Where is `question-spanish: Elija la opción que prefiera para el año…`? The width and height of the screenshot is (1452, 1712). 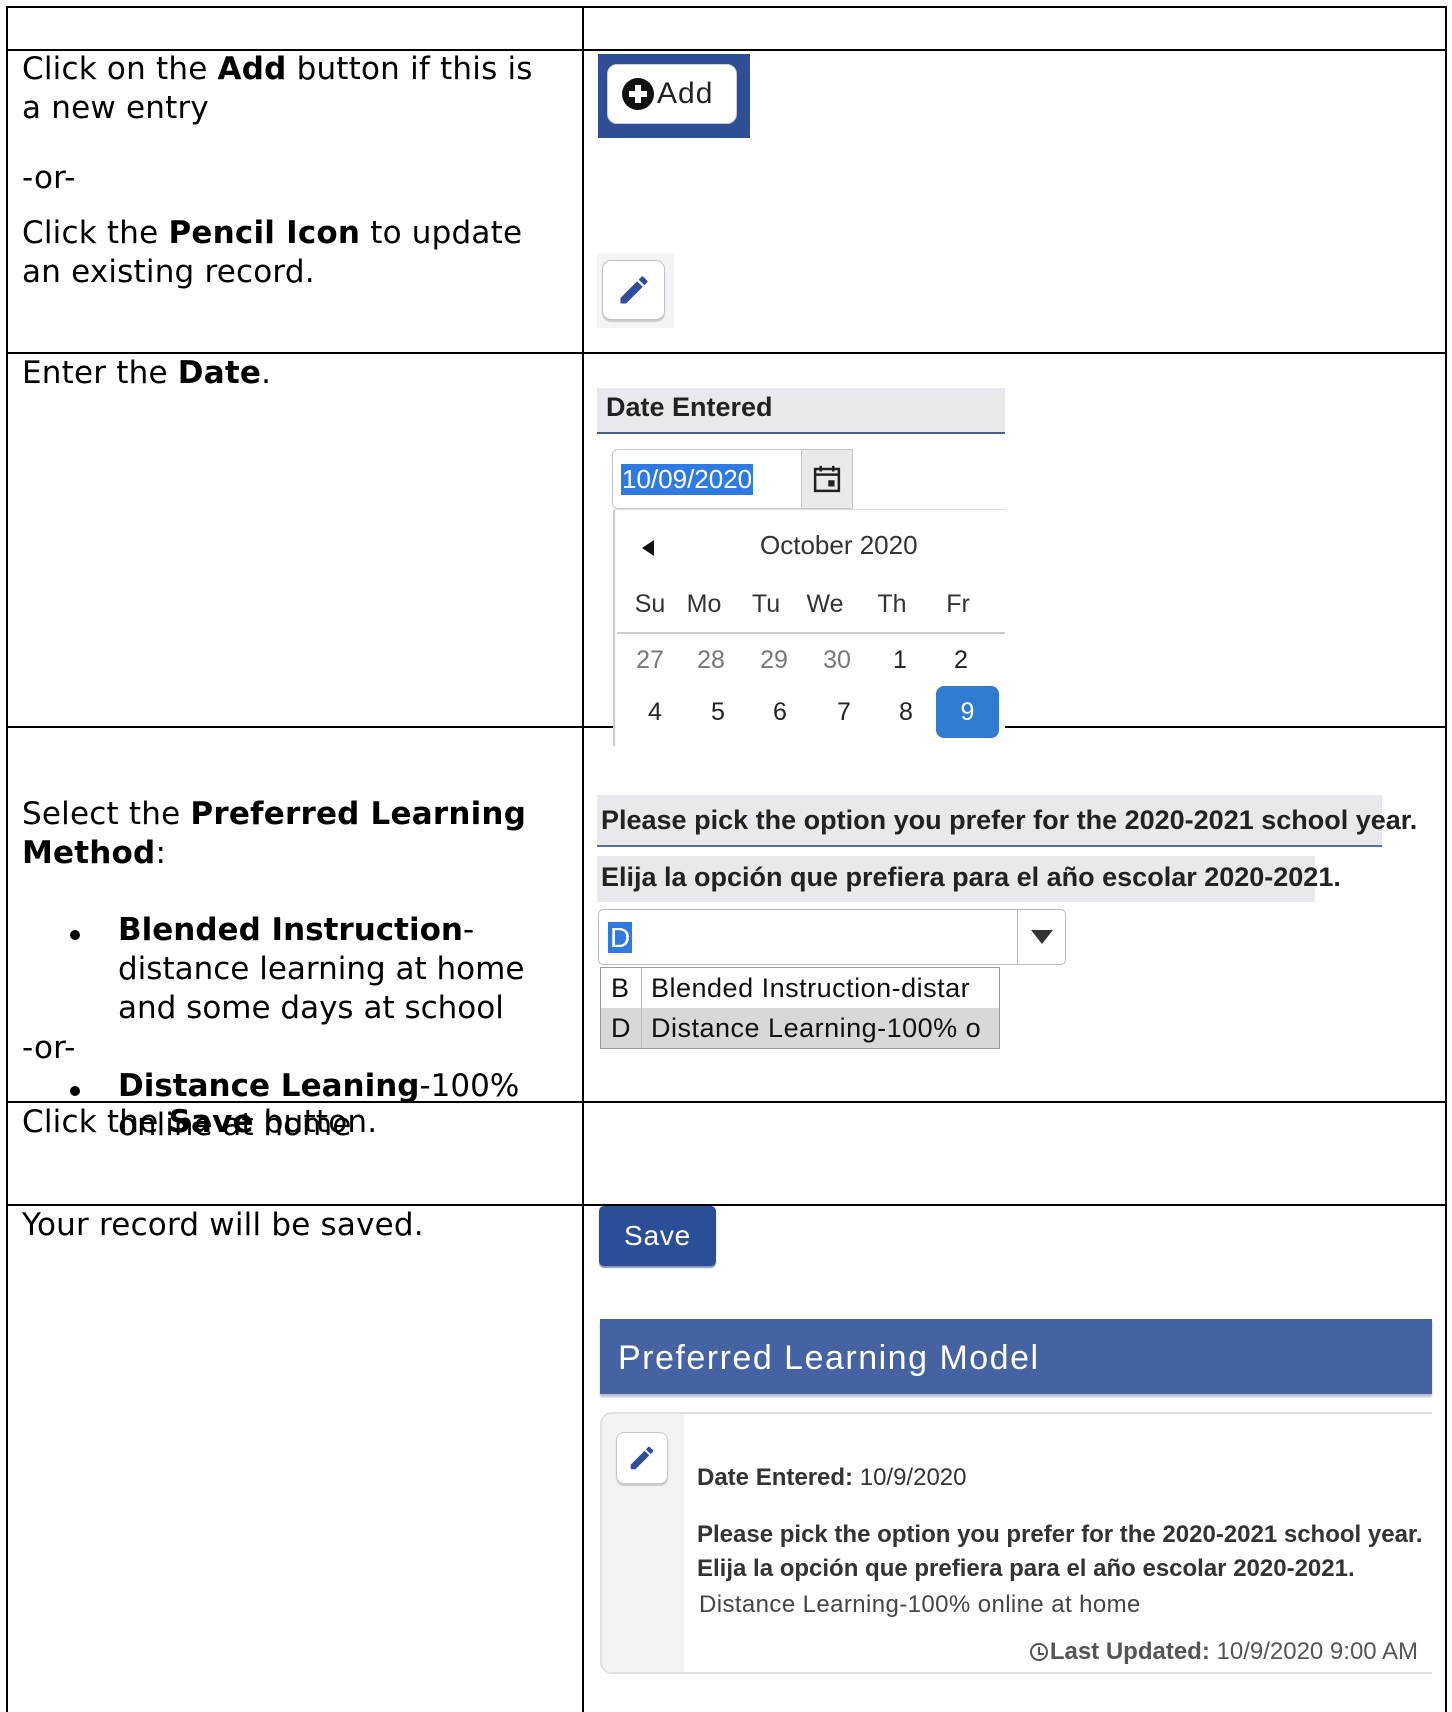 question-spanish: Elija la opción que prefiera para el año… is located at coordinates (969, 879).